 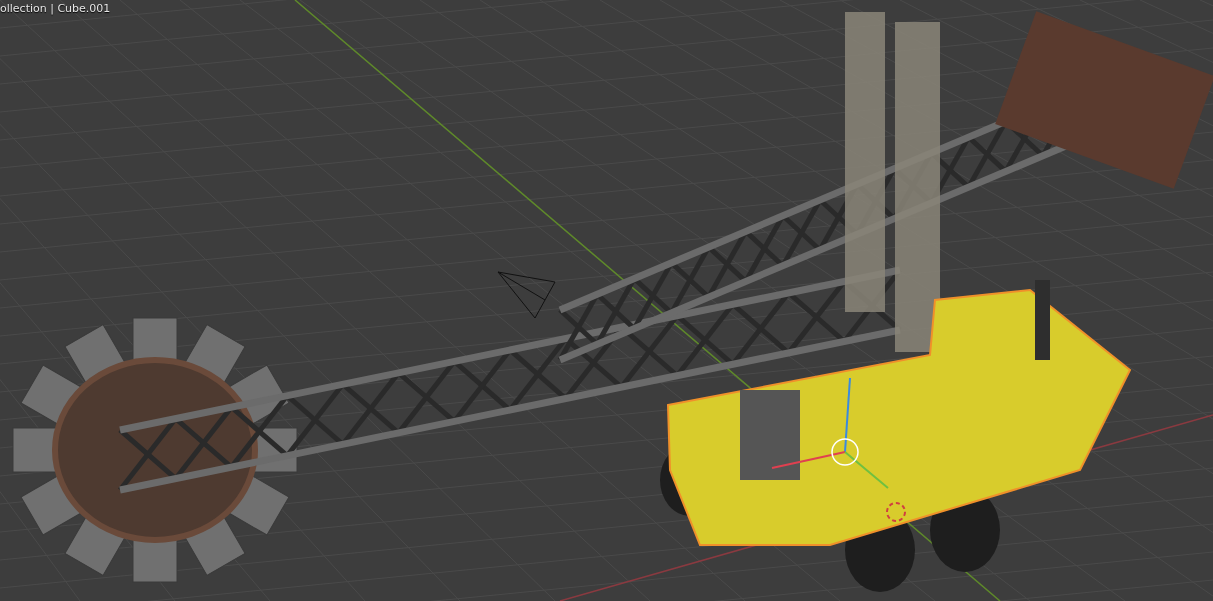 What do you see at coordinates (55, 8) in the screenshot?
I see `object-info-label: ollection | Cube.001` at bounding box center [55, 8].